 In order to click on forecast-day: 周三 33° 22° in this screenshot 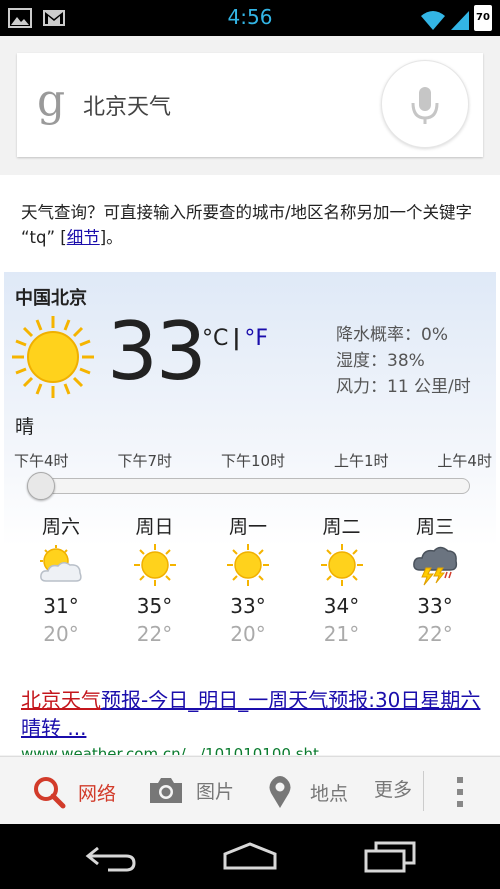, I will do `click(435, 579)`.